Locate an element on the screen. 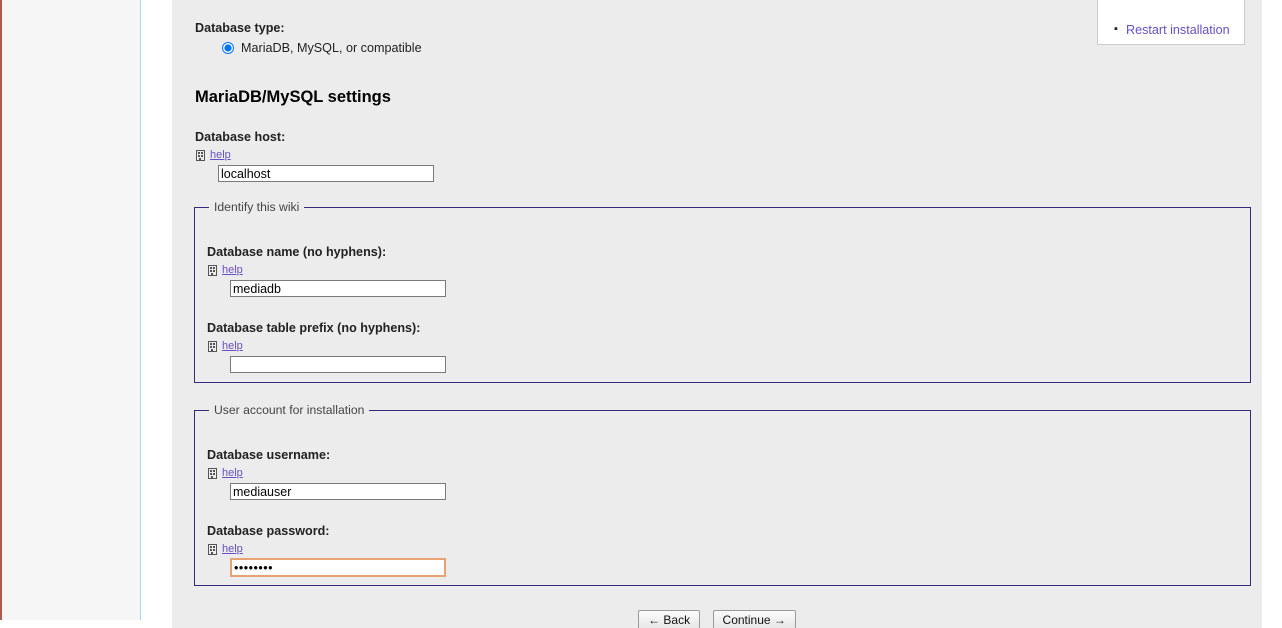 The width and height of the screenshot is (1282, 628). page-title: MariaDB/MySQL settings is located at coordinates (293, 97).